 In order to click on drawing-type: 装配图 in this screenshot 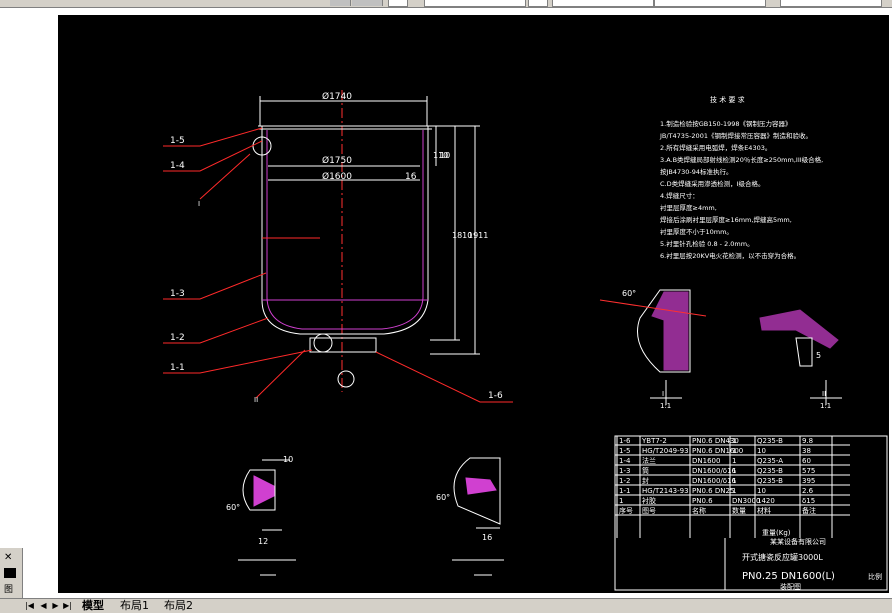, I will do `click(790, 586)`.